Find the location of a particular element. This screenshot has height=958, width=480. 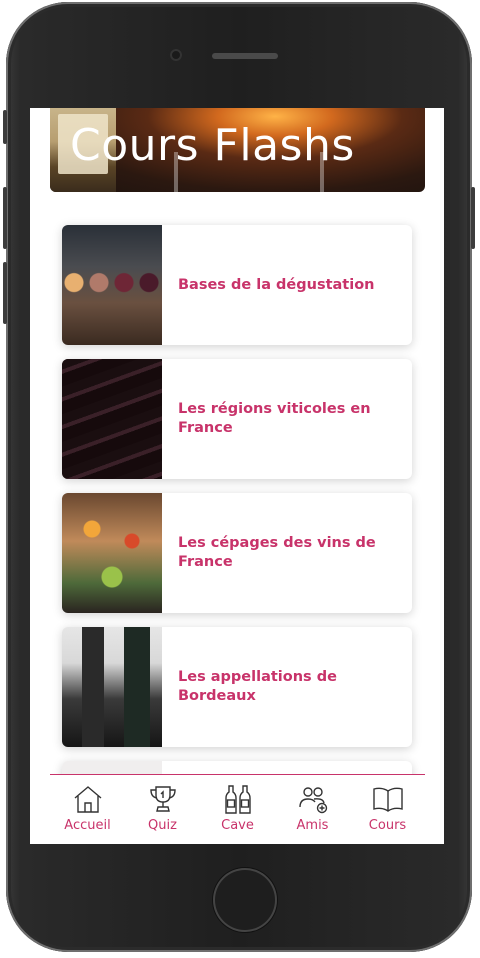

power-button is located at coordinates (473, 218).